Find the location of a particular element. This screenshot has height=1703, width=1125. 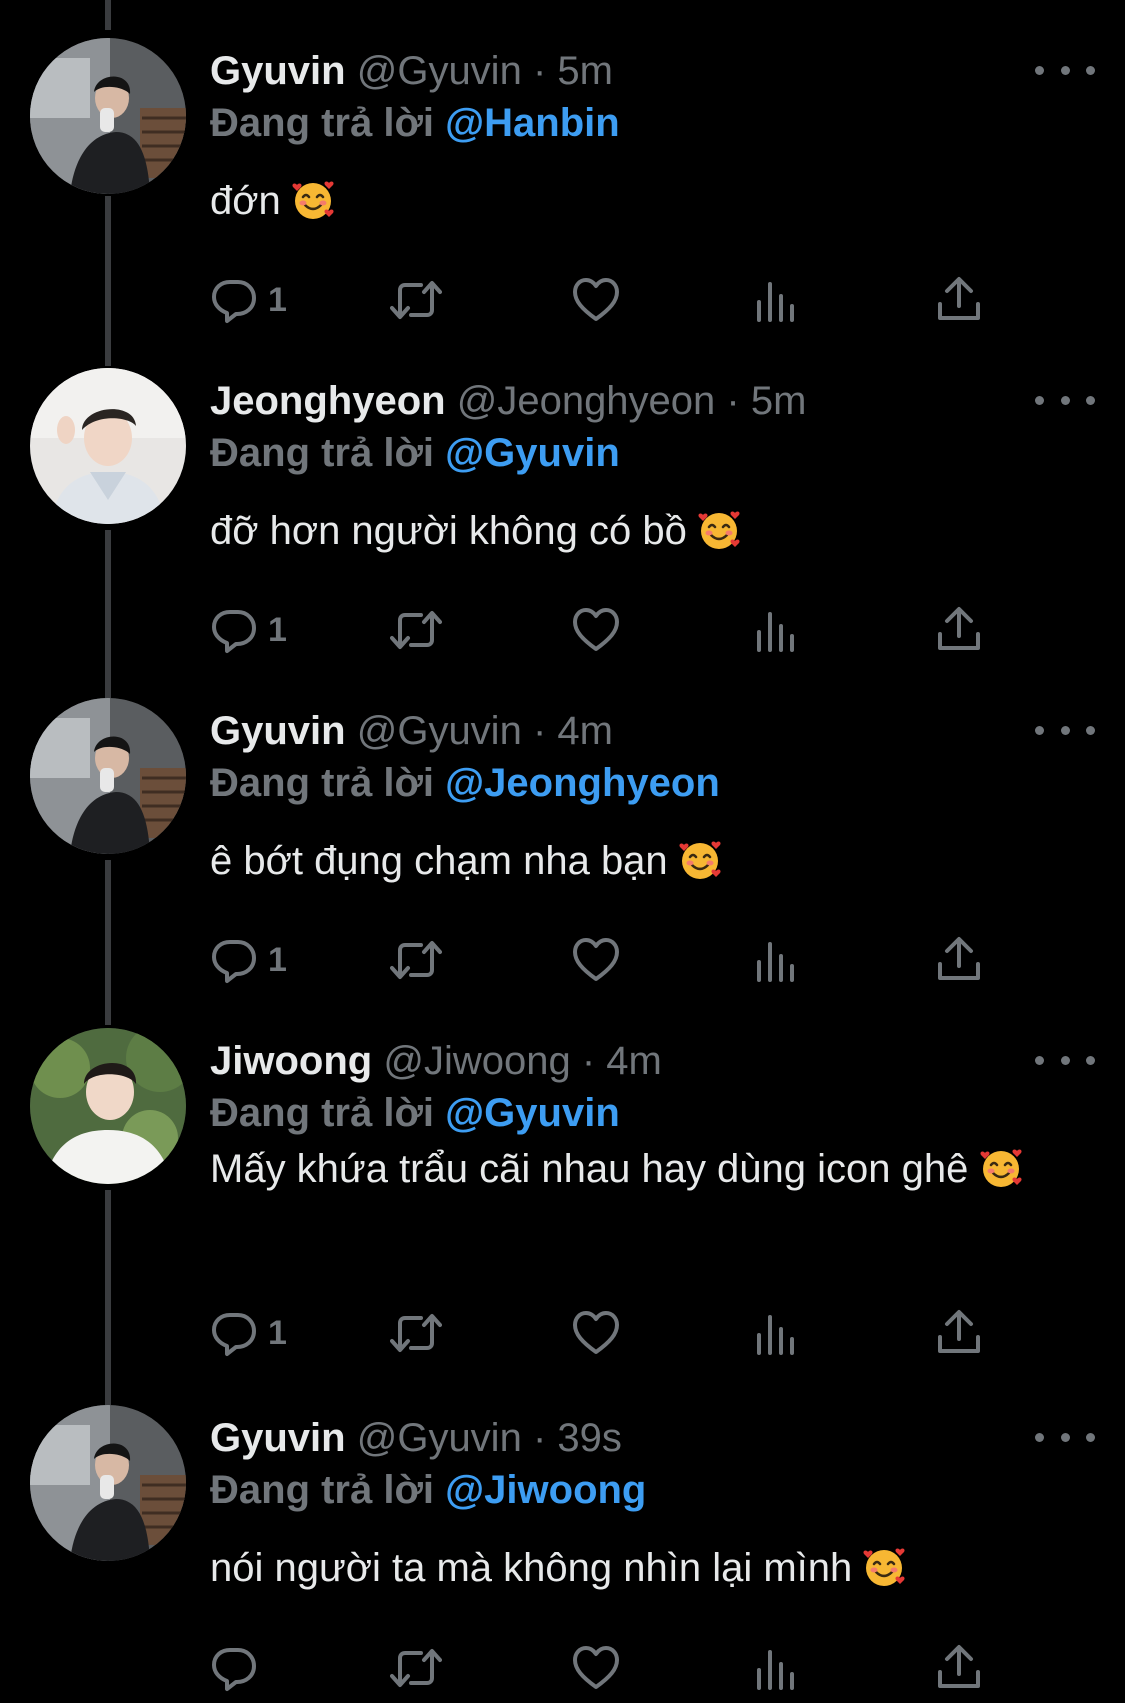

tweet-header: Jeonghyeon @Jeonghyeon · 5m is located at coordinates (657, 401).